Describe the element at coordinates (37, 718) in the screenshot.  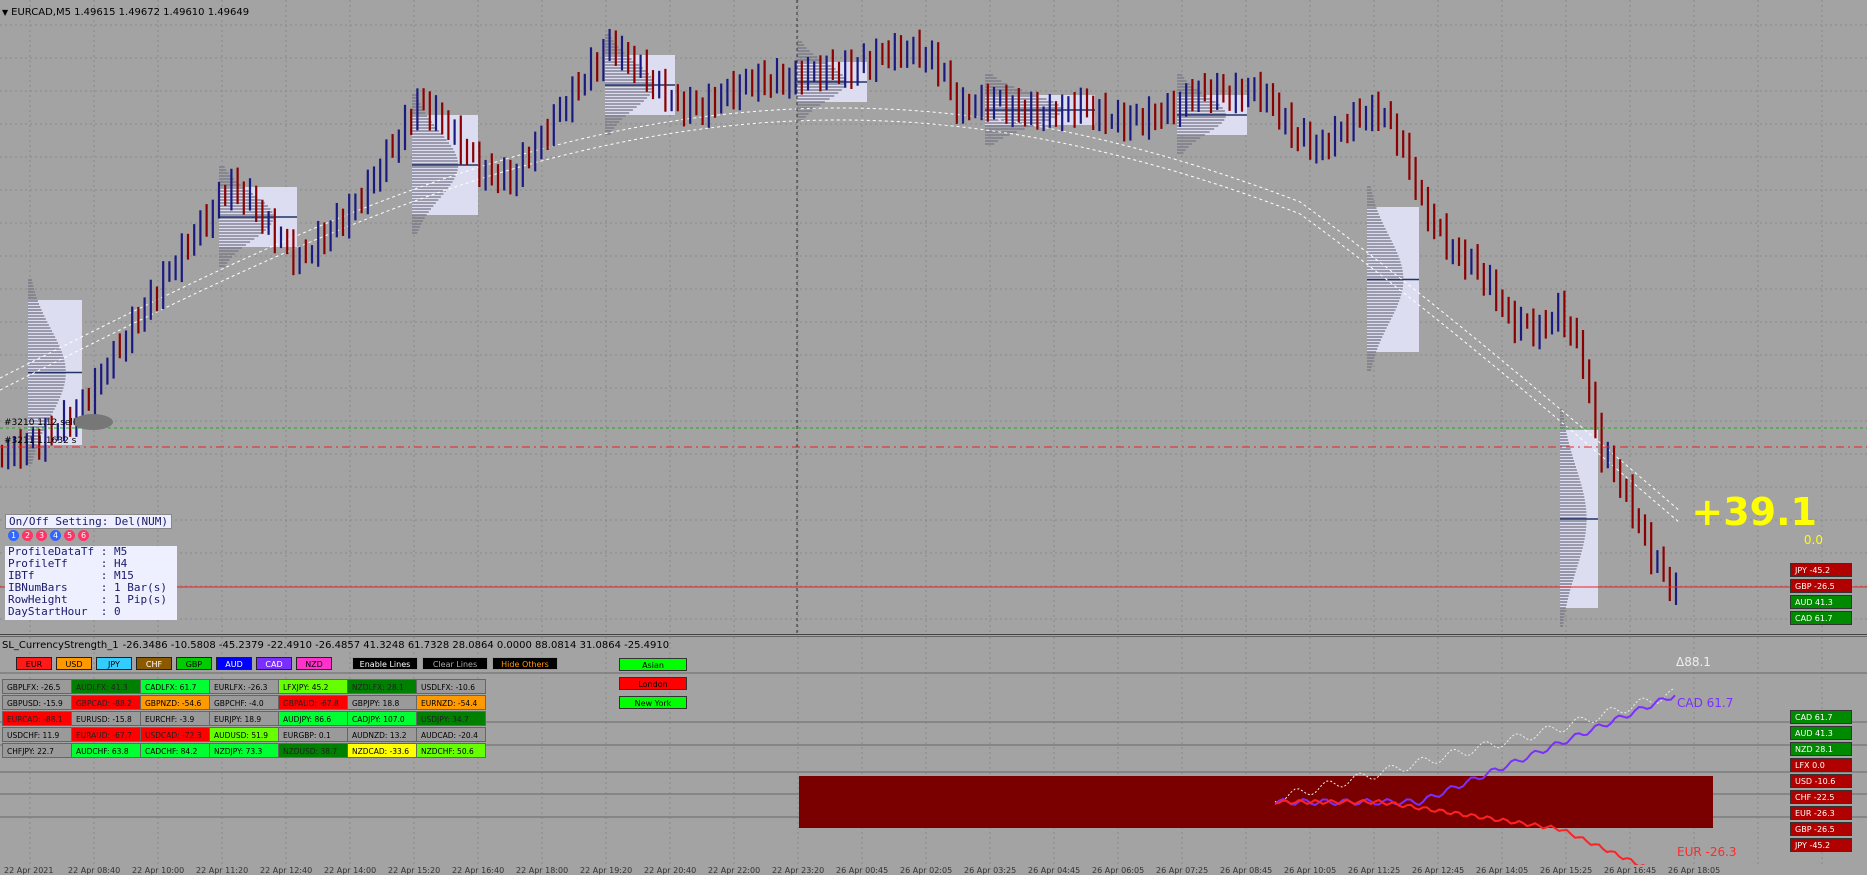
I see `pair-cell: EURCAD: -88.1` at that location.